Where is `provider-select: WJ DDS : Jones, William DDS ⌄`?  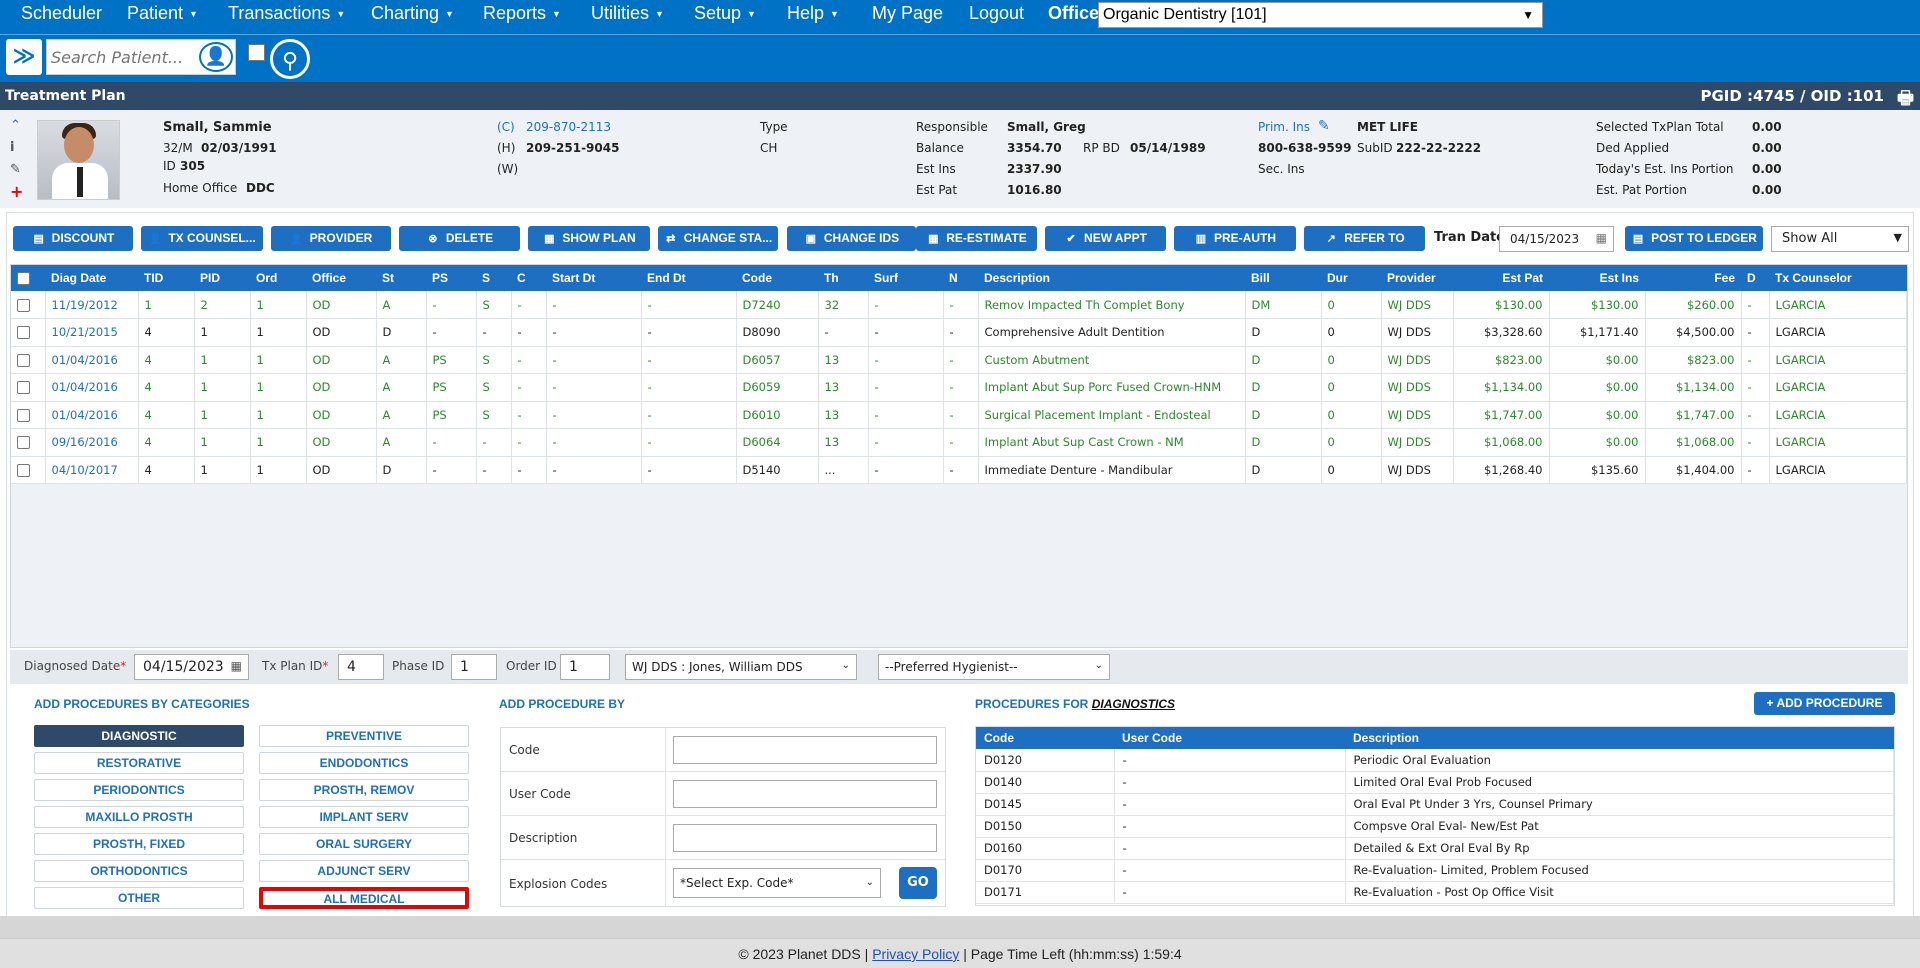 provider-select: WJ DDS : Jones, William DDS ⌄ is located at coordinates (741, 667).